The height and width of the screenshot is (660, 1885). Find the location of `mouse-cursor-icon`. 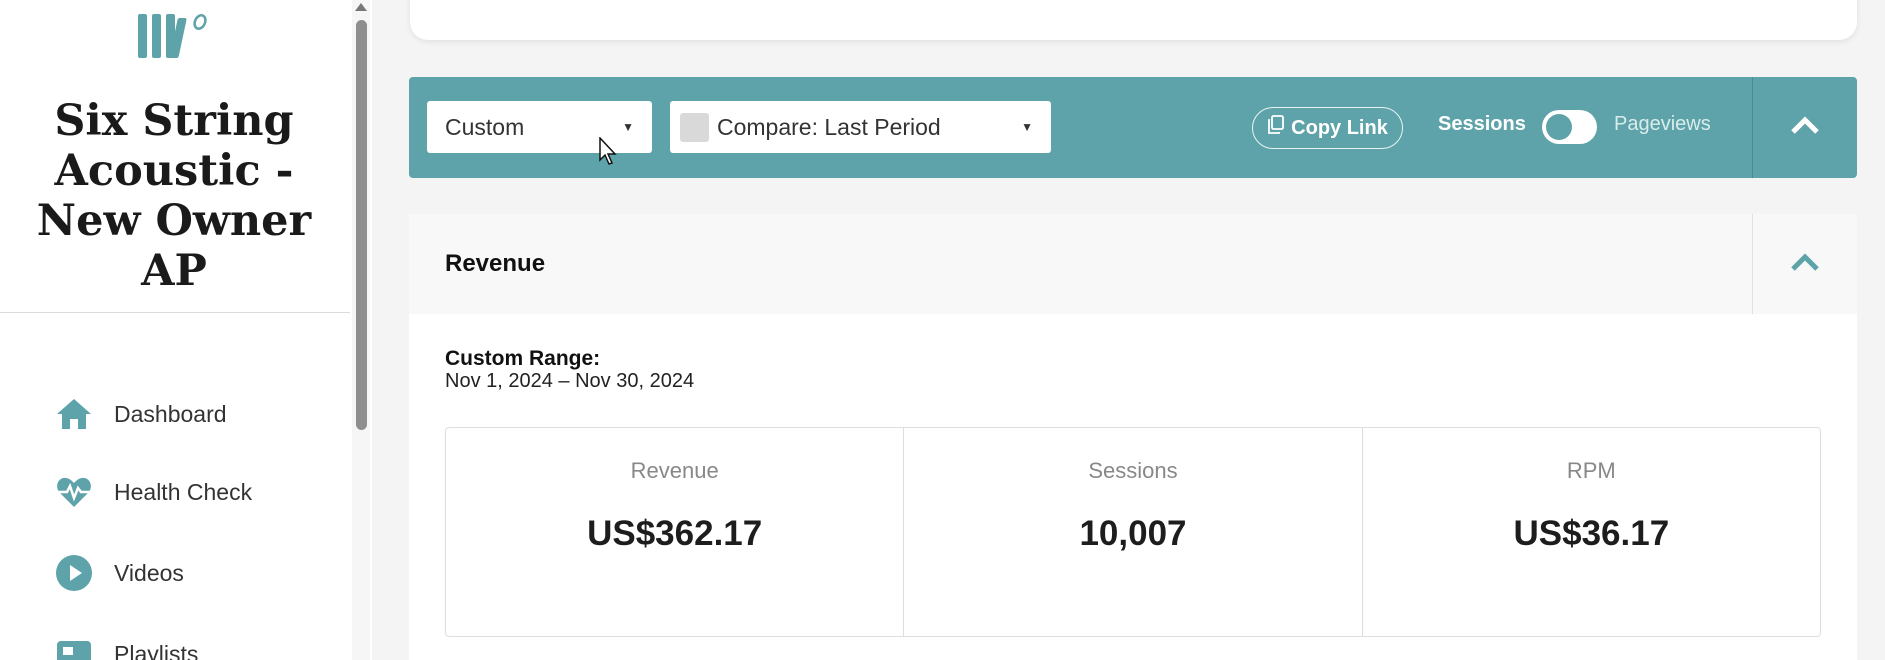

mouse-cursor-icon is located at coordinates (609, 151).